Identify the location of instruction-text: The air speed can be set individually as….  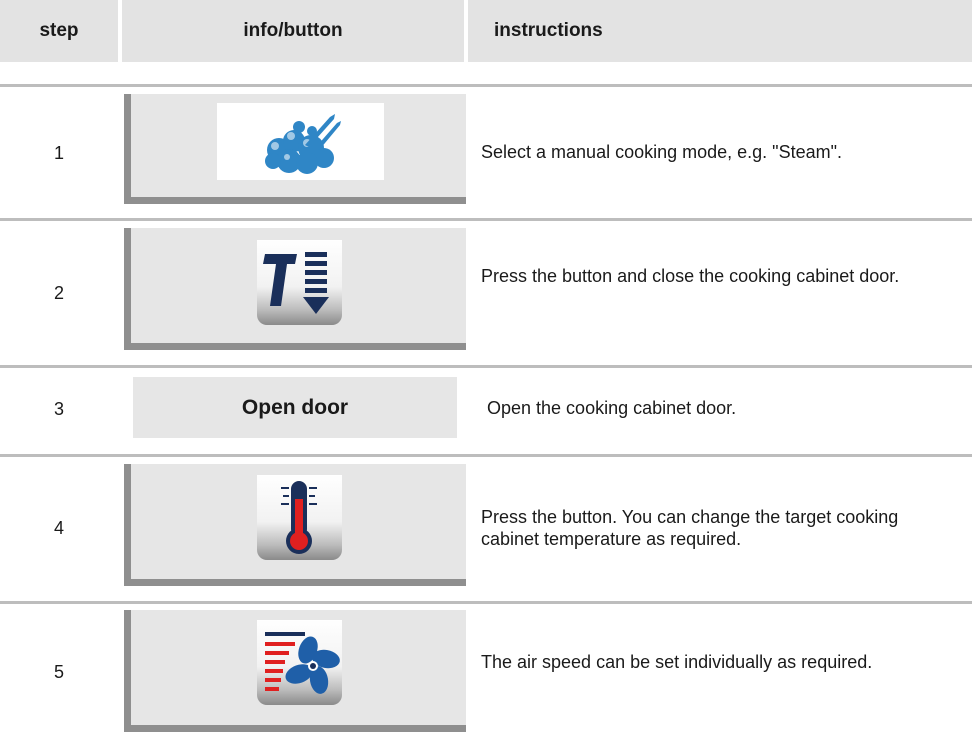
(677, 662).